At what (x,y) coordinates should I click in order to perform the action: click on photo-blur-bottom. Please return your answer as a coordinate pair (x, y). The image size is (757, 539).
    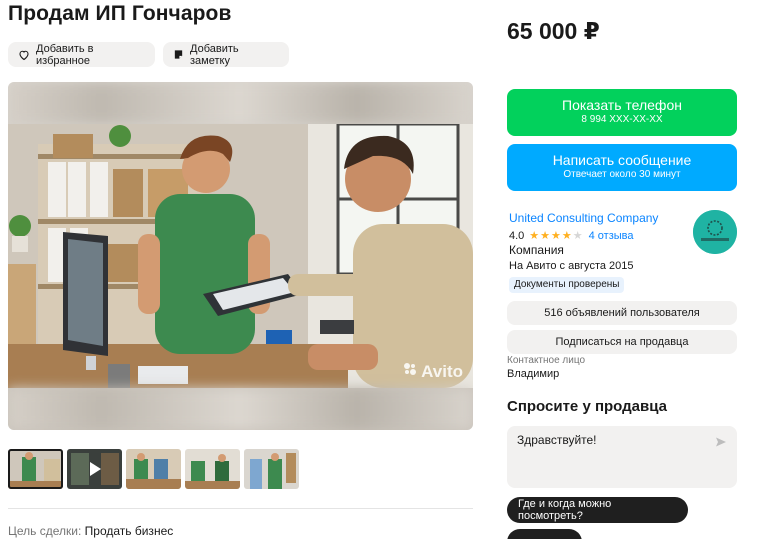
    Looking at the image, I should click on (240, 409).